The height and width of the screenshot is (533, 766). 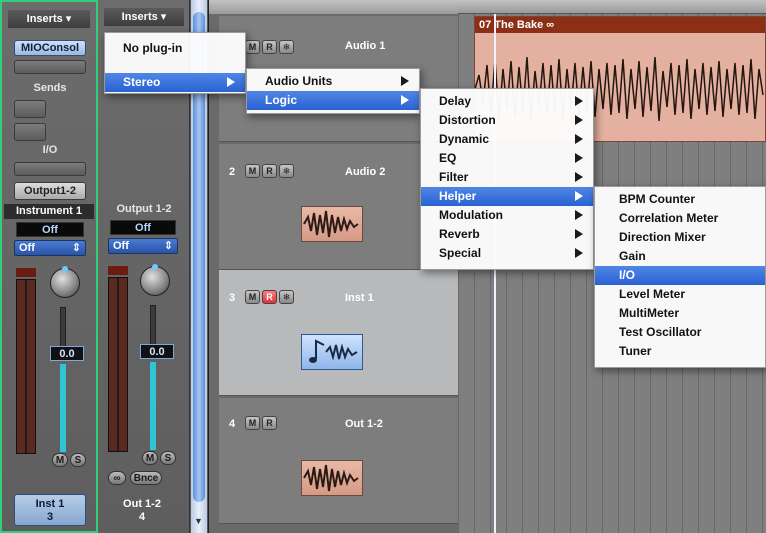 I want to click on menu-item-label: Modulation, so click(x=471, y=215).